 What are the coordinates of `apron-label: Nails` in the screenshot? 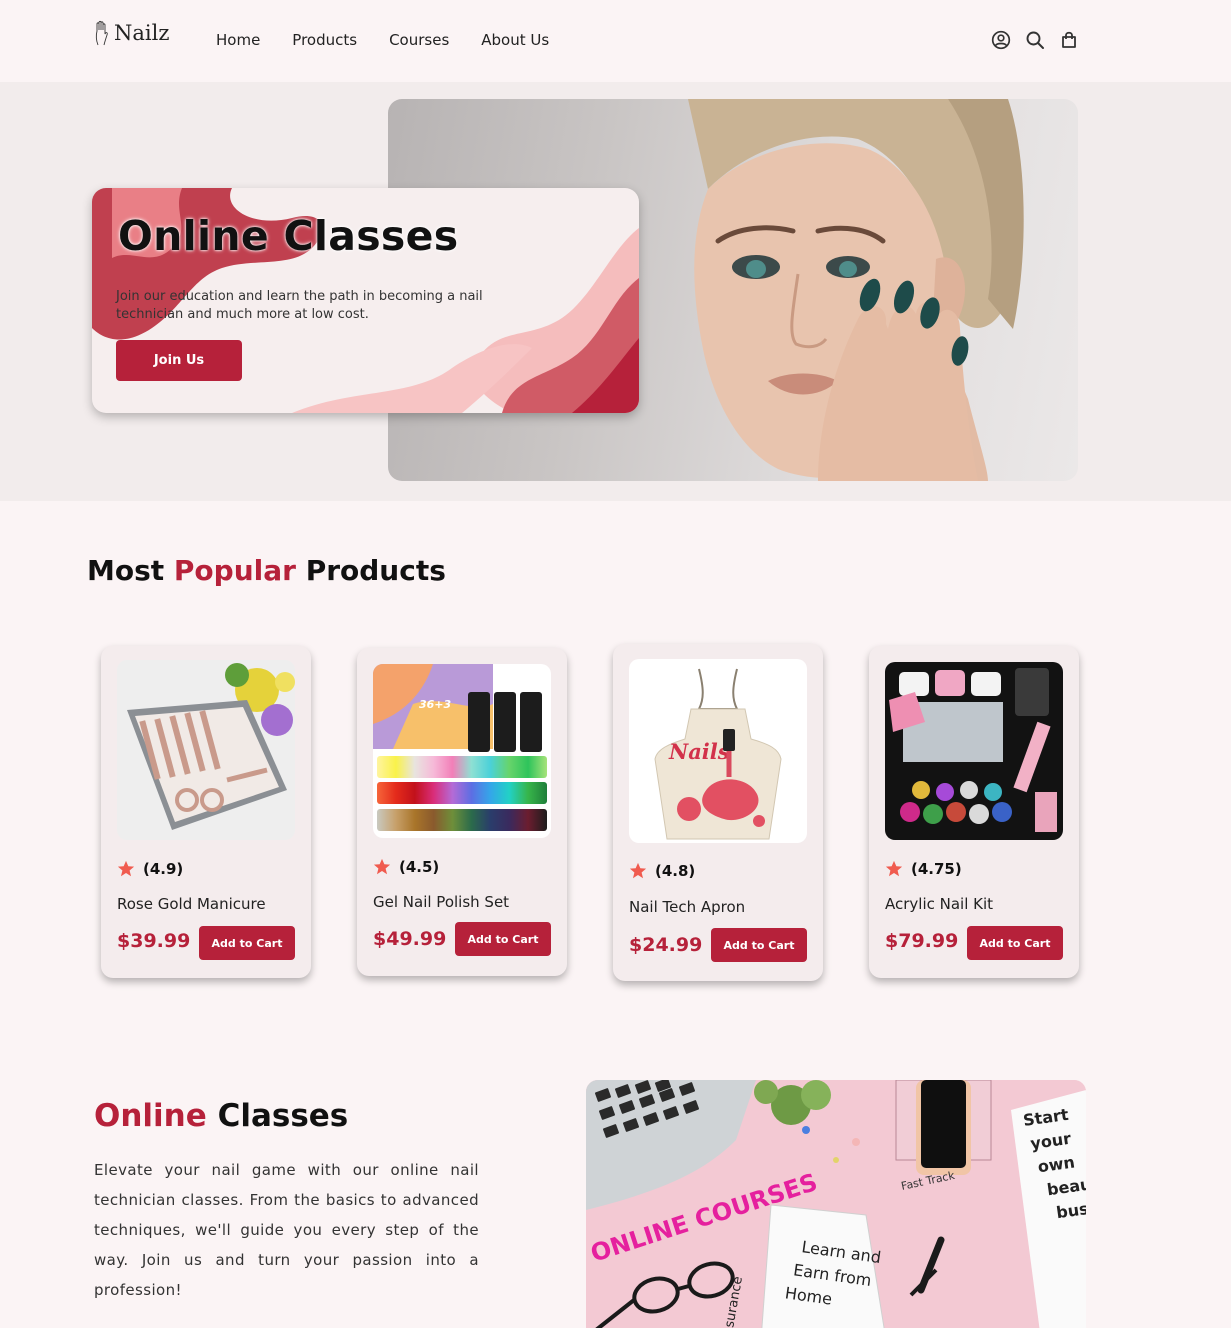 It's located at (699, 751).